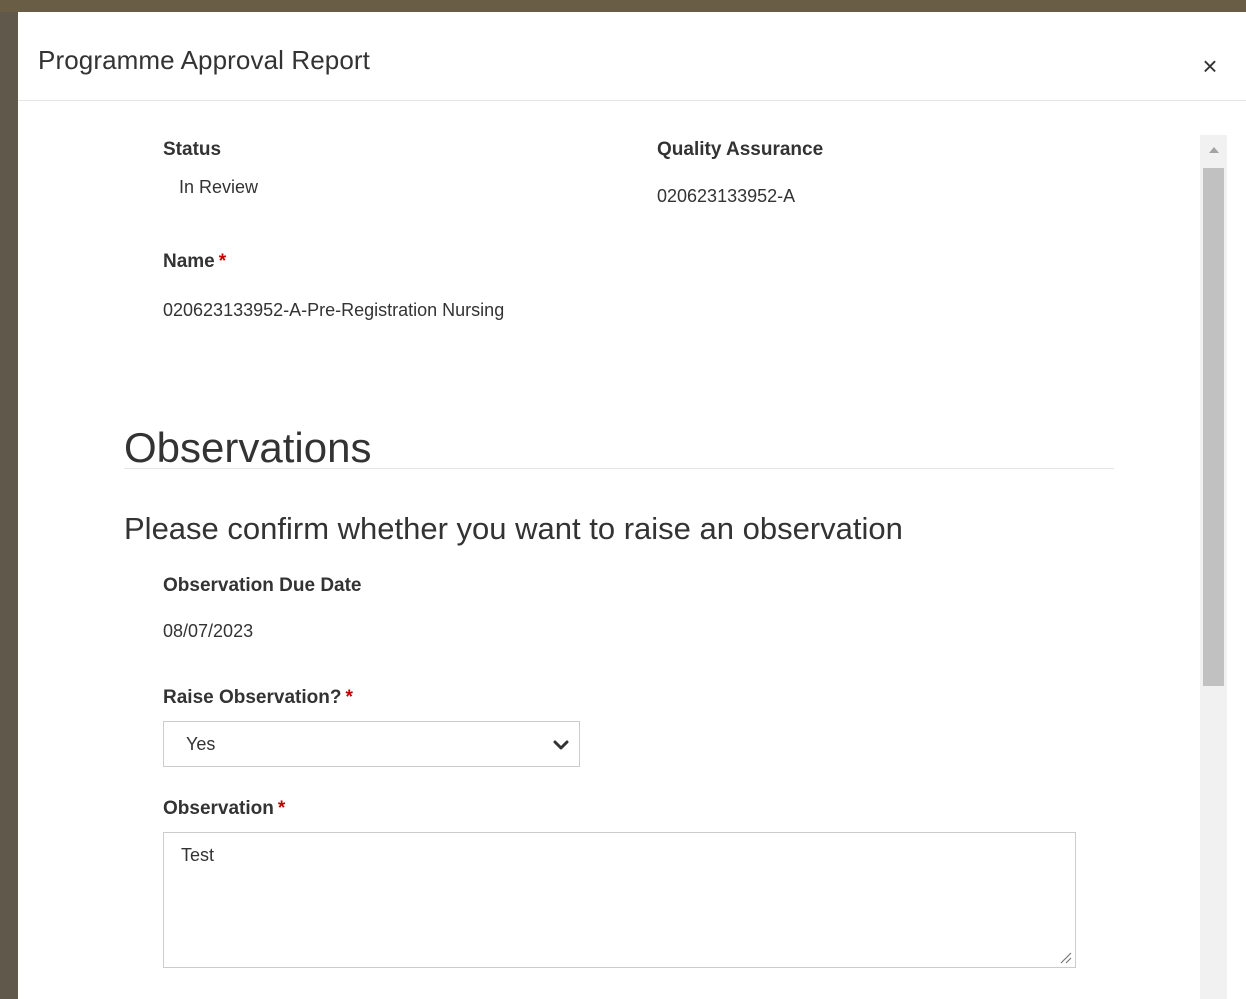  I want to click on vertical-scrollbar, so click(1213, 567).